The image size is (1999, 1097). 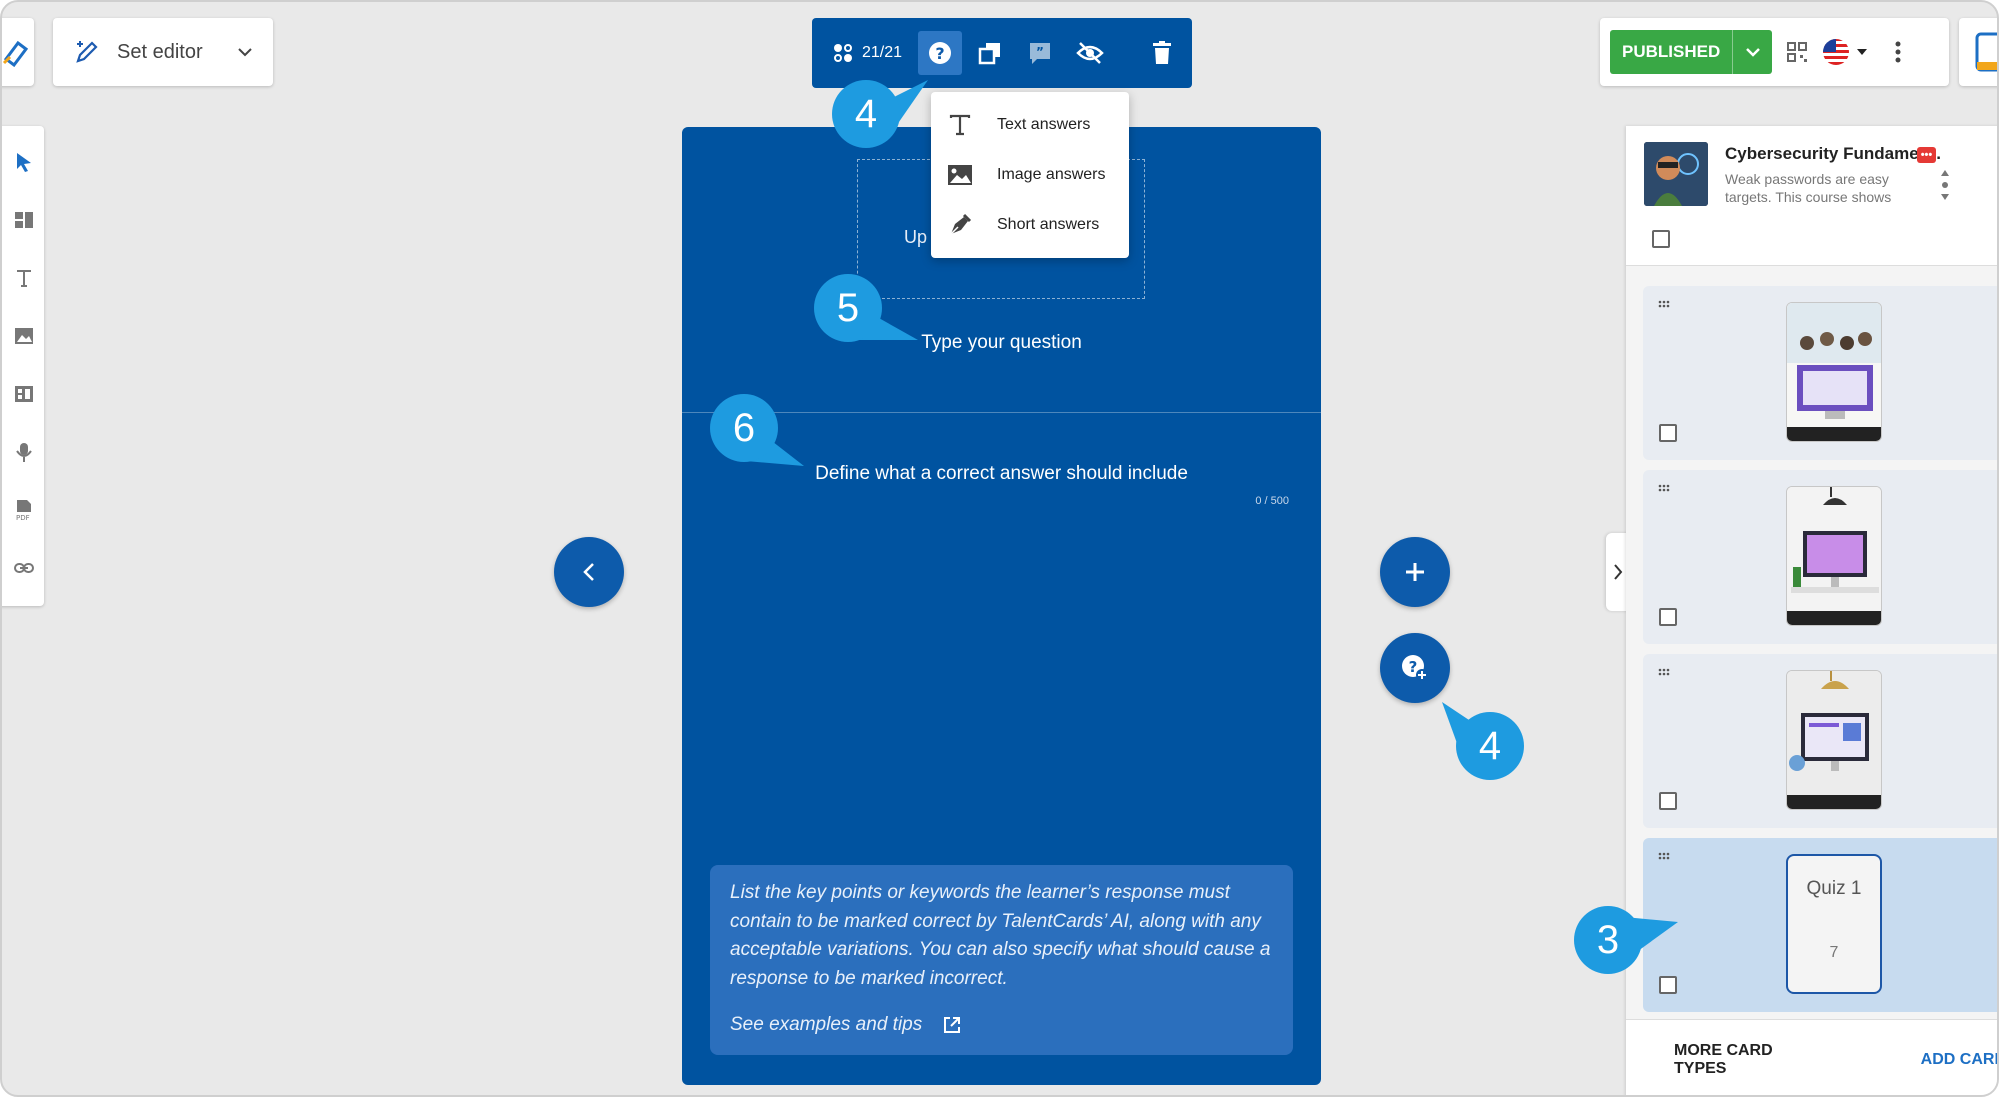 What do you see at coordinates (1959, 1060) in the screenshot?
I see `add-card-footer-button: ADD CARD` at bounding box center [1959, 1060].